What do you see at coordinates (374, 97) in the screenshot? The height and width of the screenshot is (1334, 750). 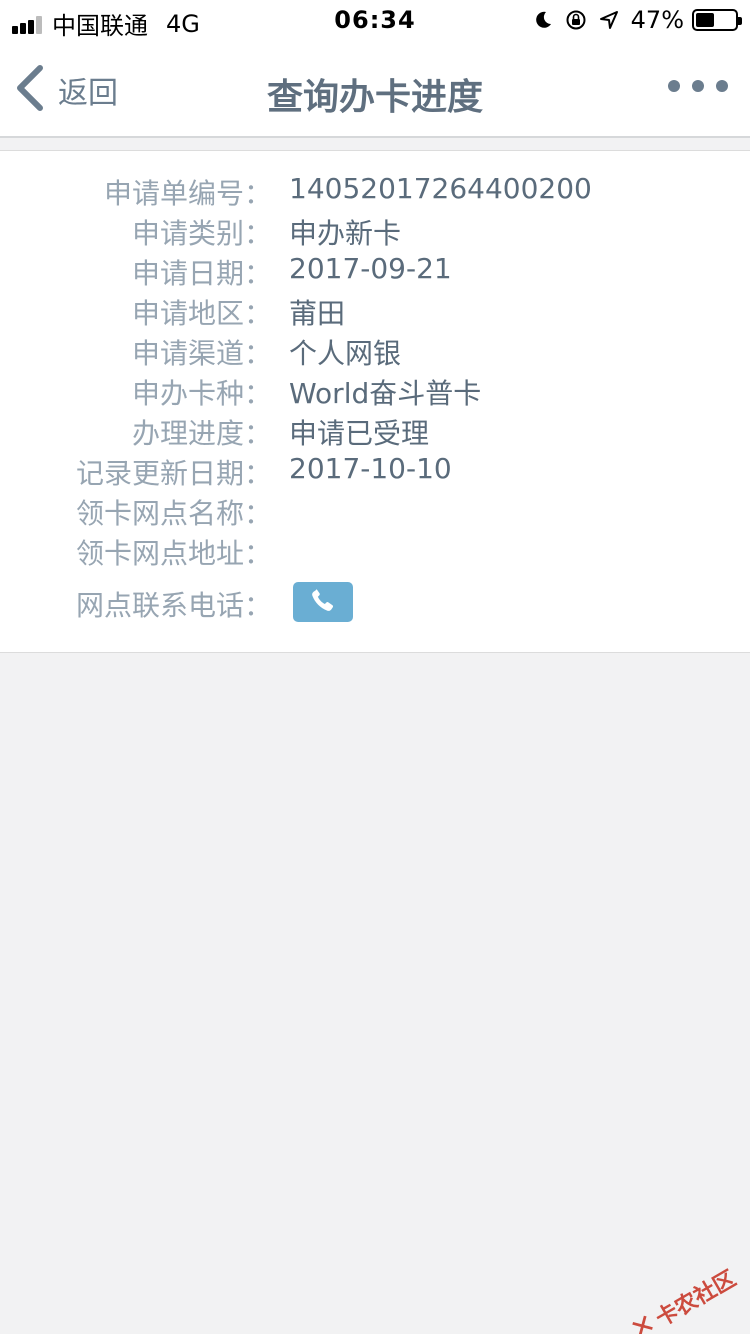 I see `page-title: 查询办卡进度` at bounding box center [374, 97].